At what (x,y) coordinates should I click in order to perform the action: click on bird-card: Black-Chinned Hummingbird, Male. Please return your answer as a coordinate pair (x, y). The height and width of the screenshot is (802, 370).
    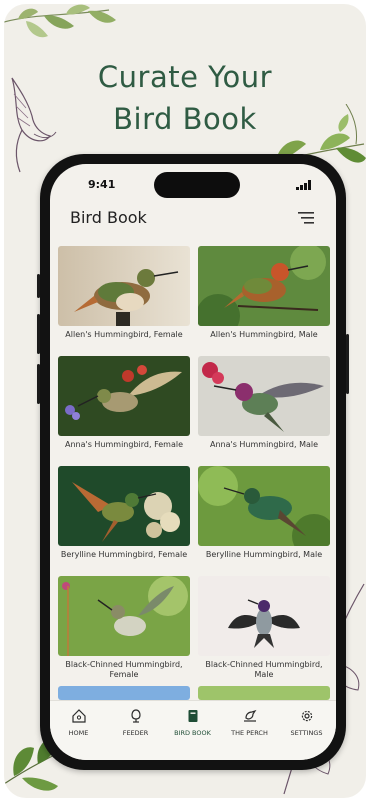
    Looking at the image, I should click on (264, 628).